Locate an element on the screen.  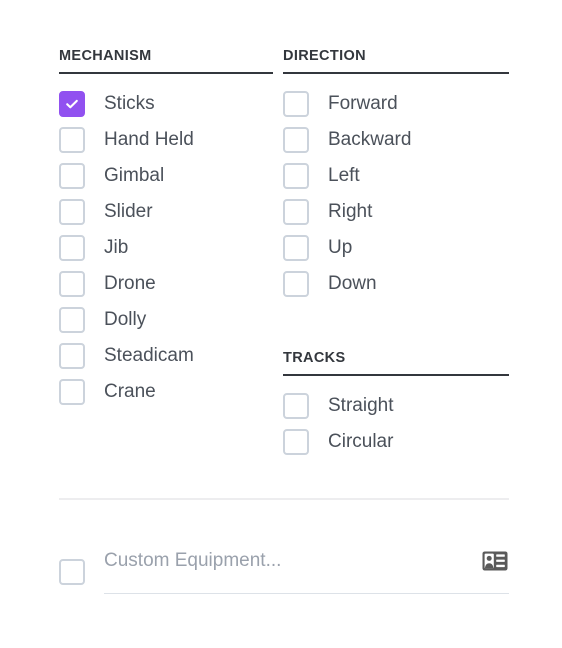
checkbox-direction-left is located at coordinates (296, 176).